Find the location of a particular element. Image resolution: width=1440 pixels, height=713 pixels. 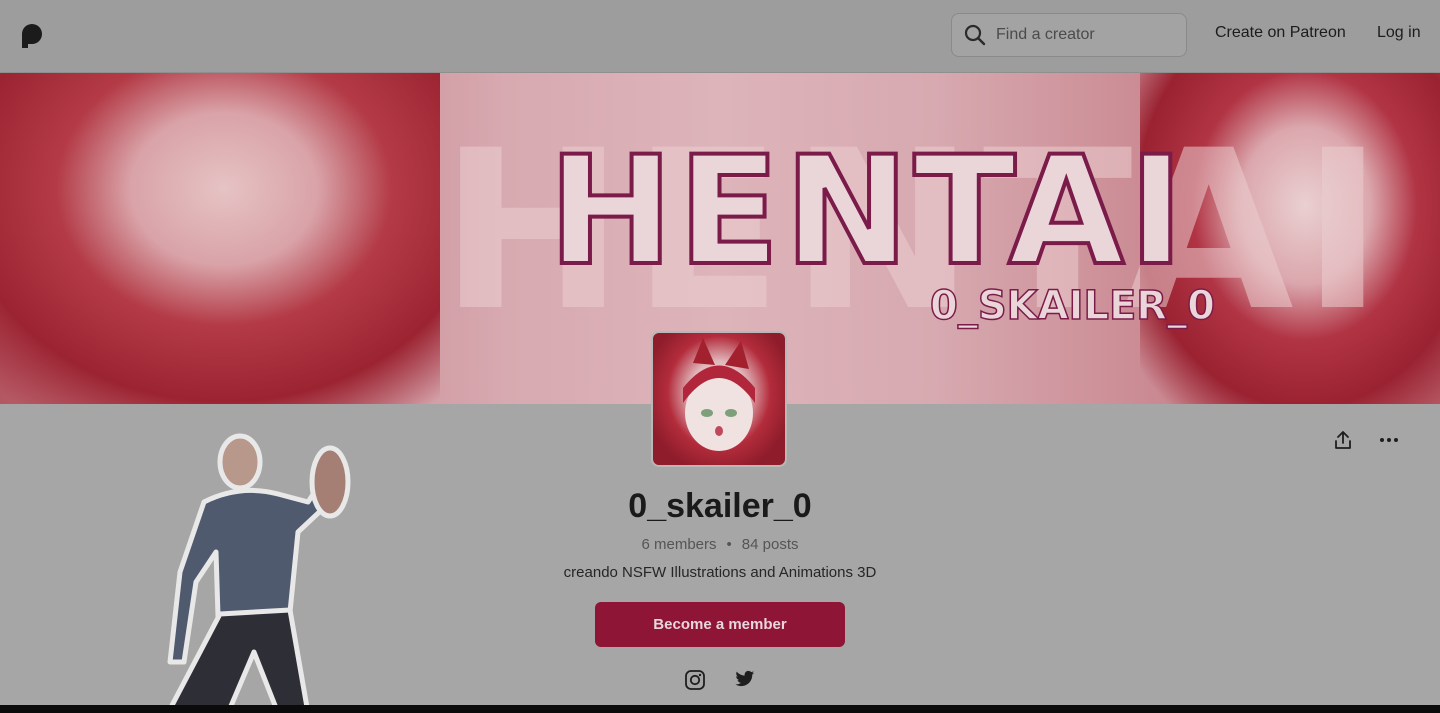

instagram-icon is located at coordinates (695, 680).